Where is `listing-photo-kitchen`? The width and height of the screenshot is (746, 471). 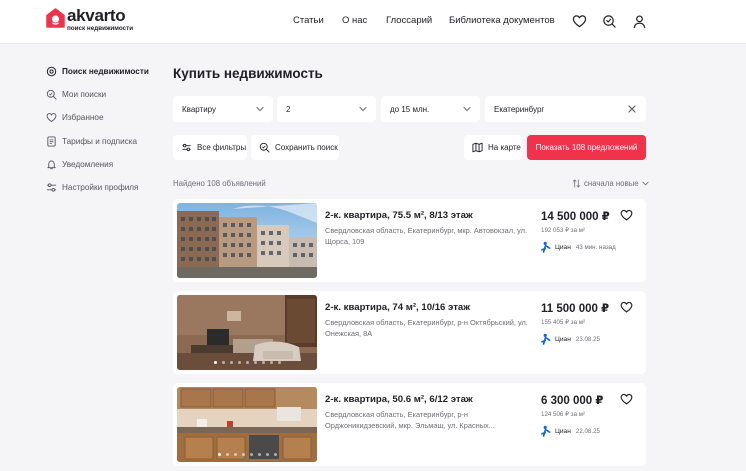
listing-photo-kitchen is located at coordinates (247, 424).